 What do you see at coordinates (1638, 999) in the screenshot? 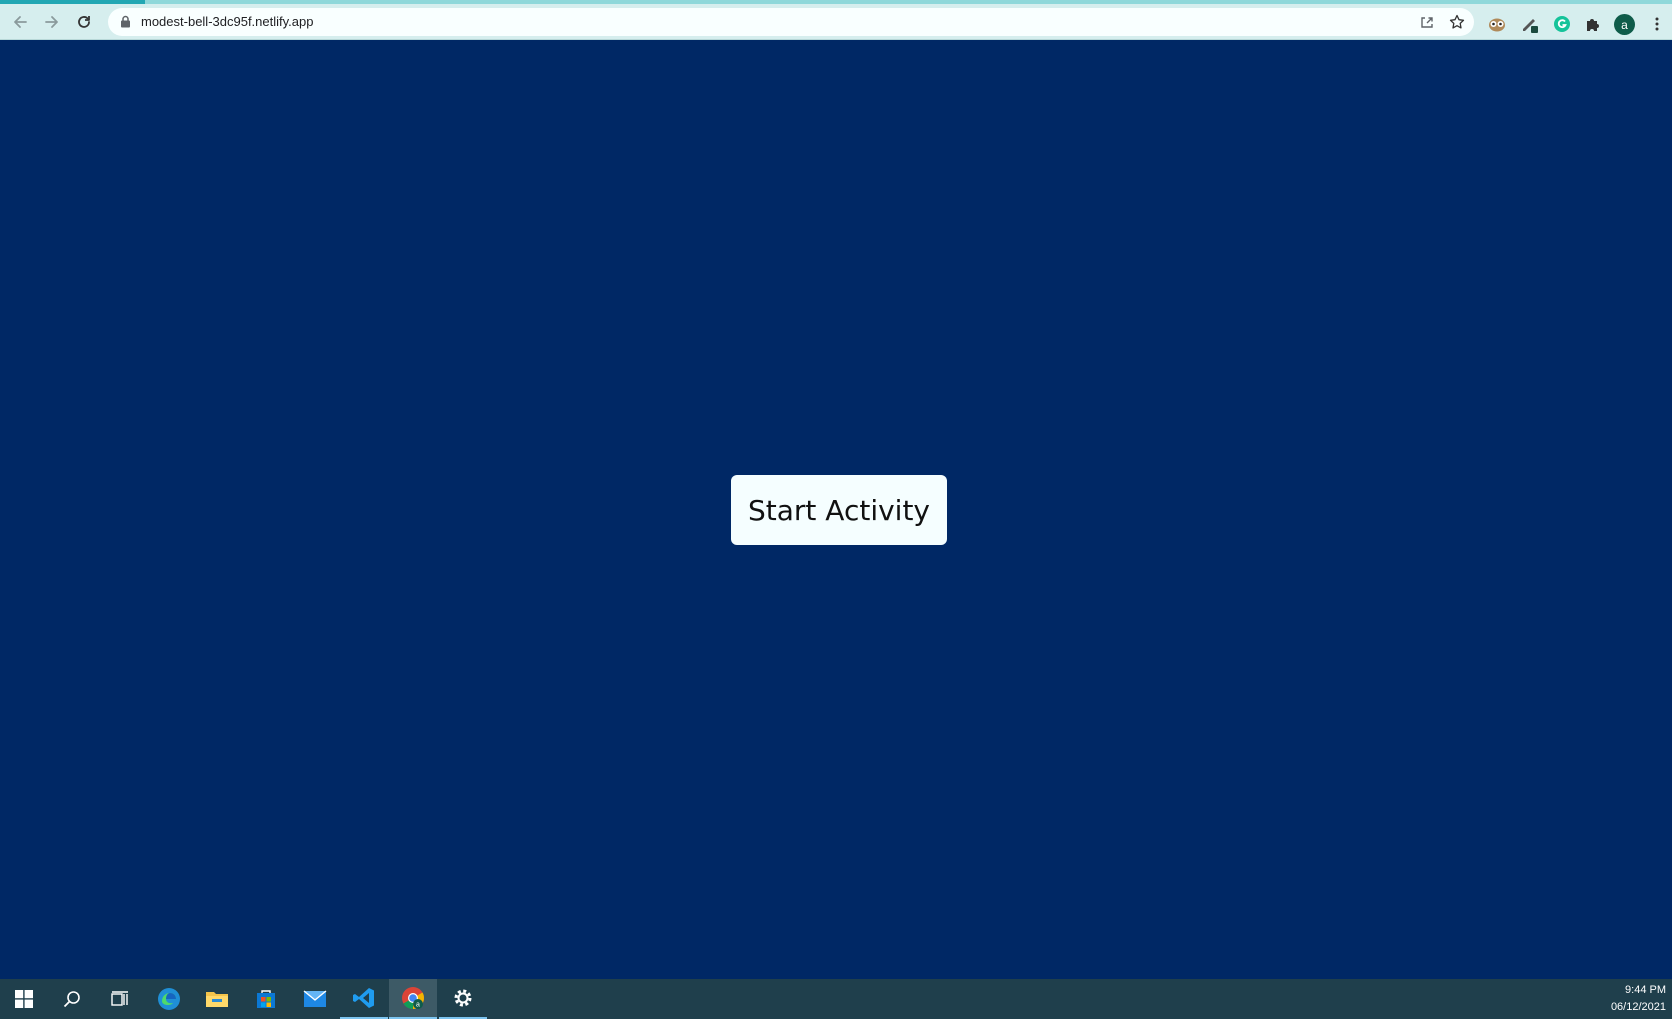
I see `system-clock: 9:44 PM 06/12/2021` at bounding box center [1638, 999].